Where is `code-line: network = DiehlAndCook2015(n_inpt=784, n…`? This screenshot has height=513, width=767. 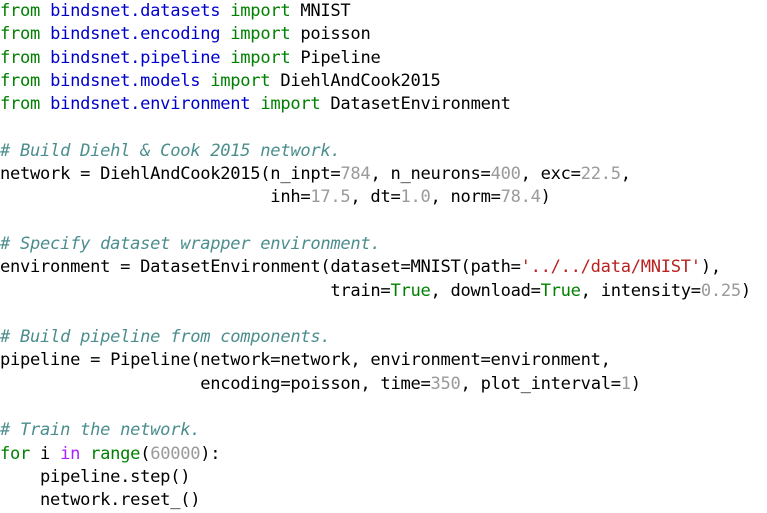
code-line: network = DiehlAndCook2015(n_inpt=784, n… is located at coordinates (383, 174).